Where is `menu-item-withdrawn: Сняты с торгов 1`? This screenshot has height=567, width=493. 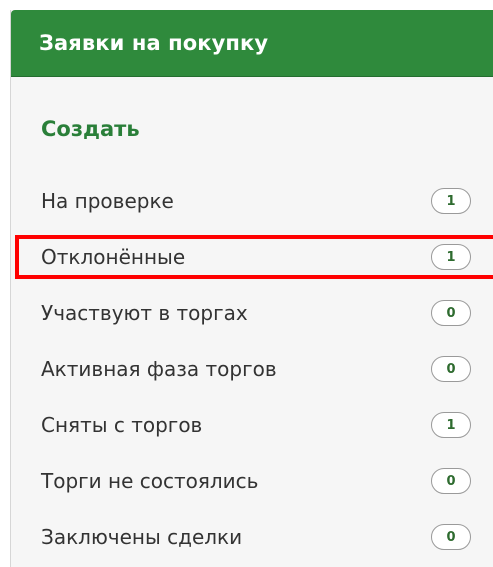
menu-item-withdrawn: Сняты с торгов 1 is located at coordinates (252, 425).